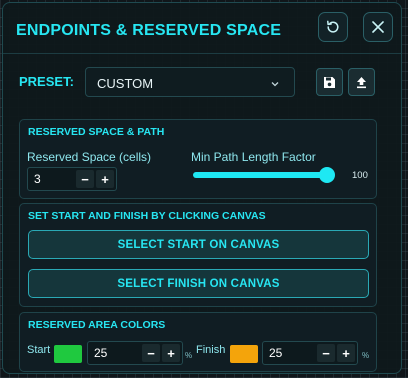  I want to click on reserved-space-increment-button: +, so click(105, 179).